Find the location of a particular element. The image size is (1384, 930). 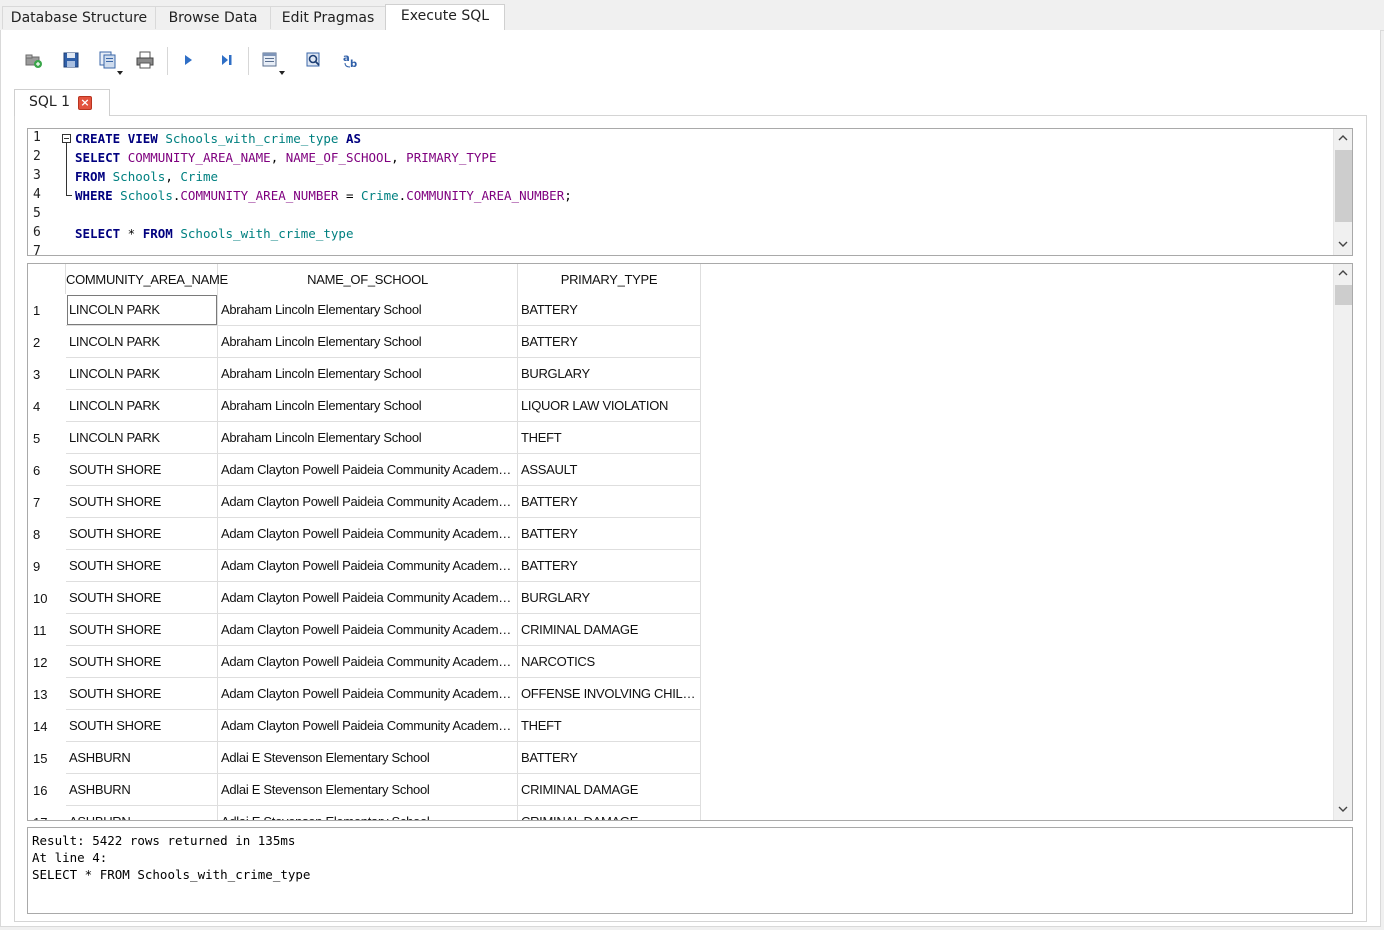

row-number: 4 is located at coordinates (47, 406).